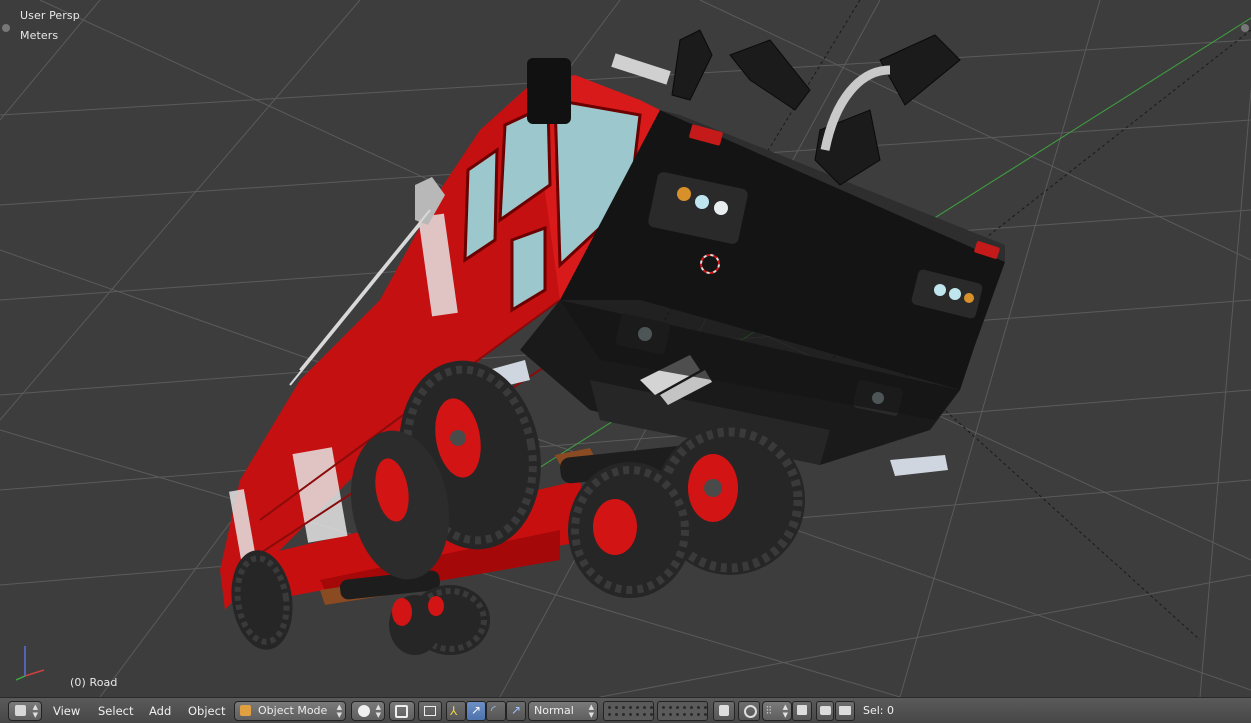 The image size is (1251, 723). I want to click on proportional-edit-icon, so click(750, 711).